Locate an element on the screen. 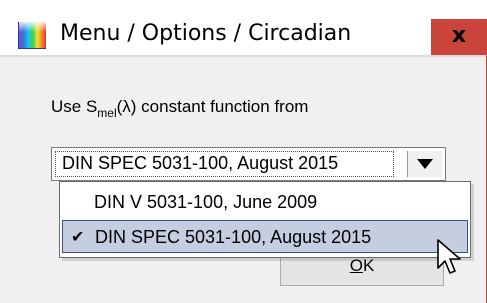 This screenshot has width=487, height=303. window-title: Menu / Options / Circadian is located at coordinates (206, 33).